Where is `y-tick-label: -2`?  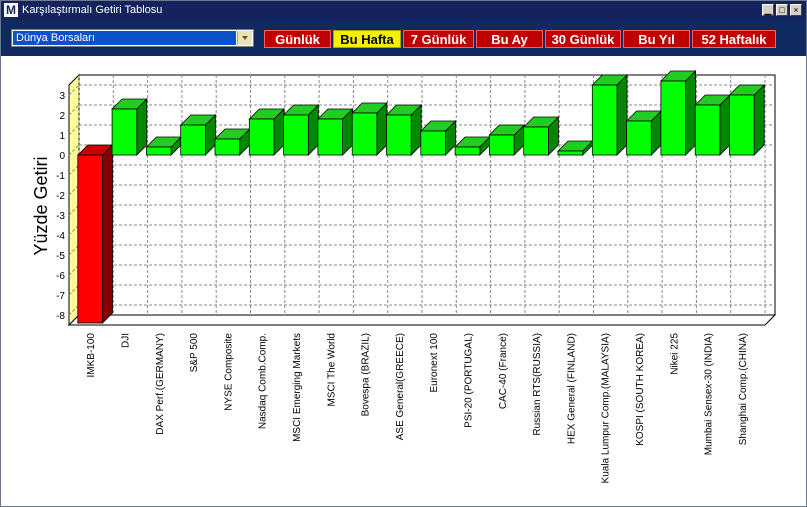
y-tick-label: -2 is located at coordinates (60, 196).